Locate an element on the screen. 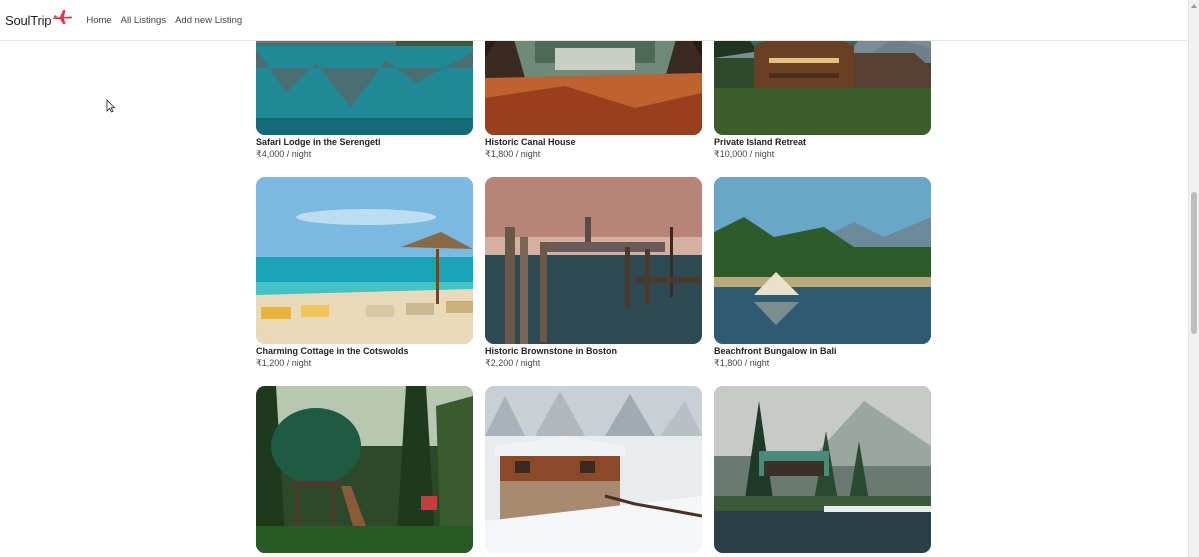  brand-logo: SoulTrip is located at coordinates (39, 20).